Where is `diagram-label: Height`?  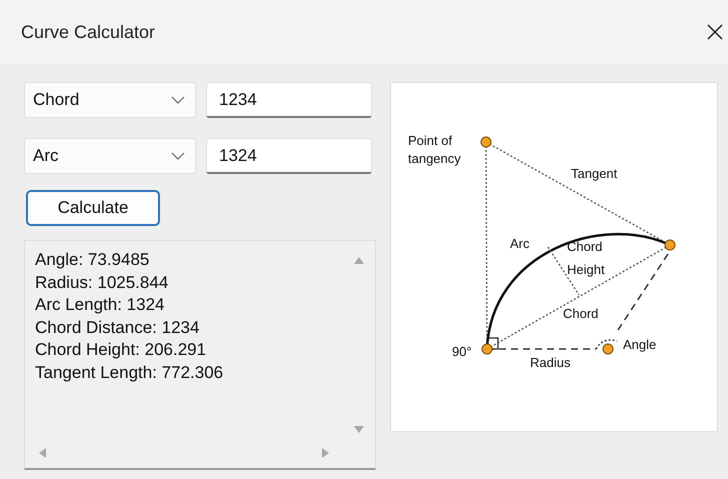
diagram-label: Height is located at coordinates (586, 269).